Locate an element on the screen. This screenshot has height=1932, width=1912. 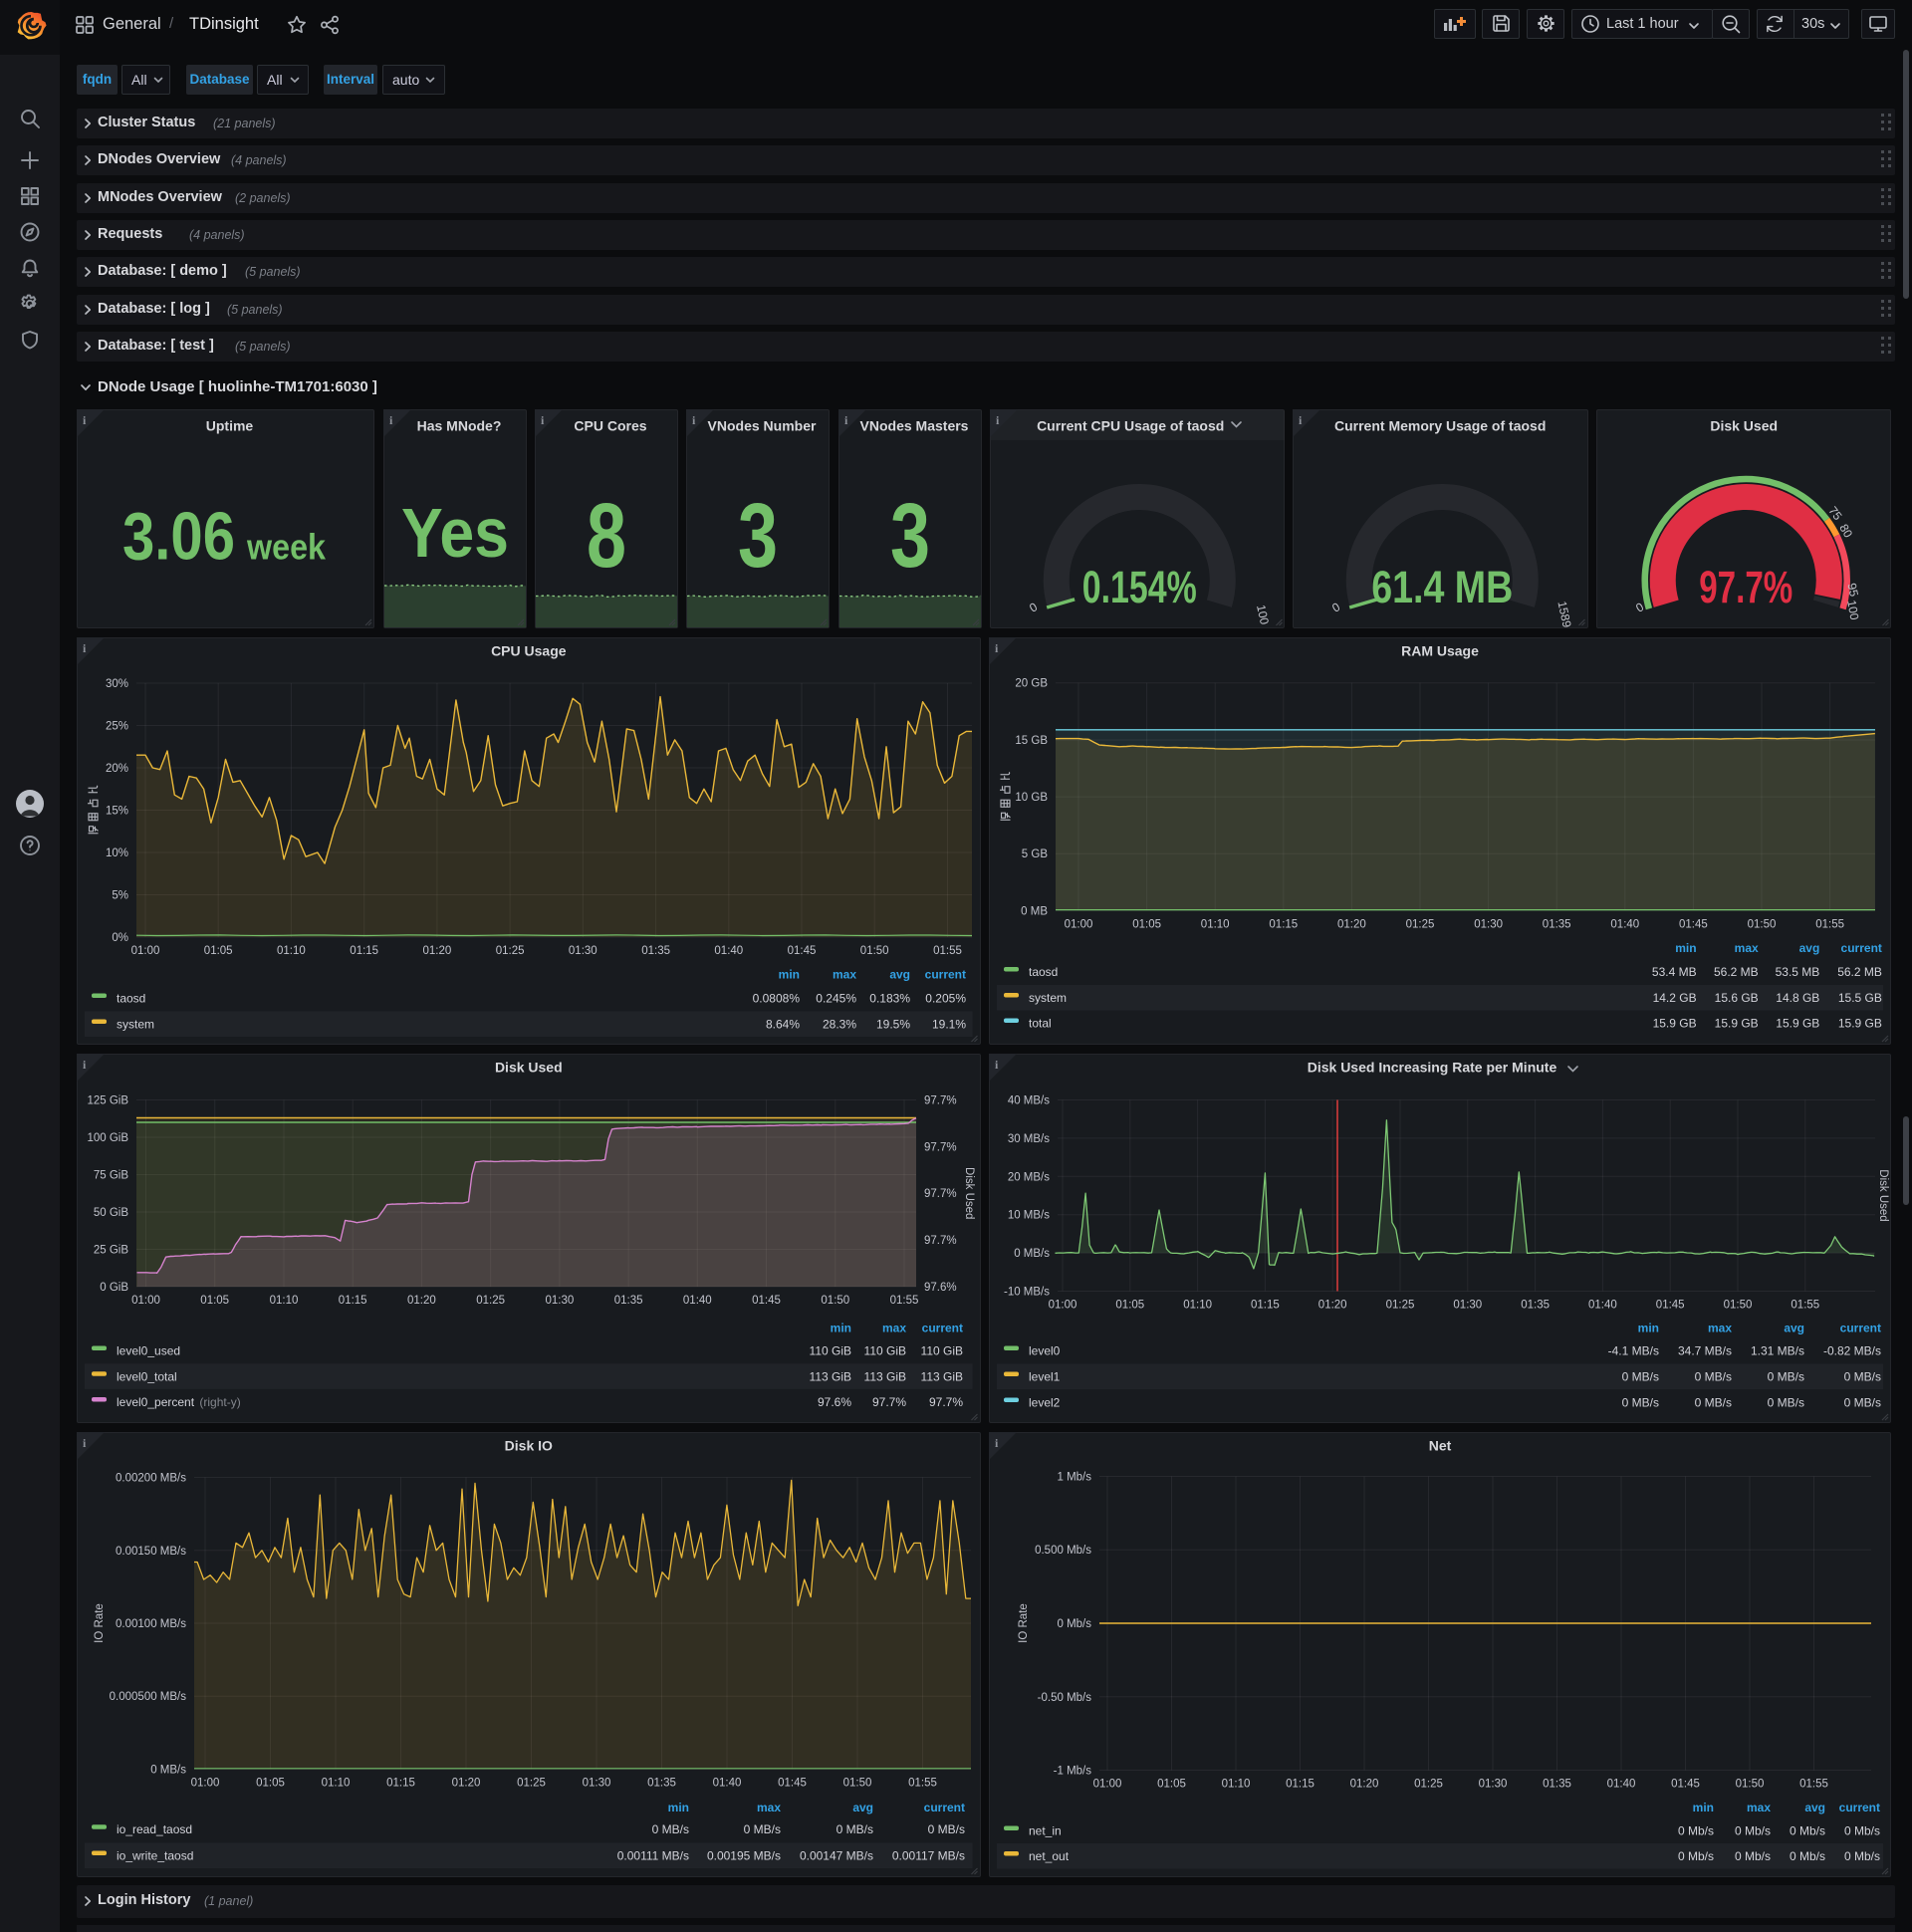
svg-text: 8 is located at coordinates (606, 536).